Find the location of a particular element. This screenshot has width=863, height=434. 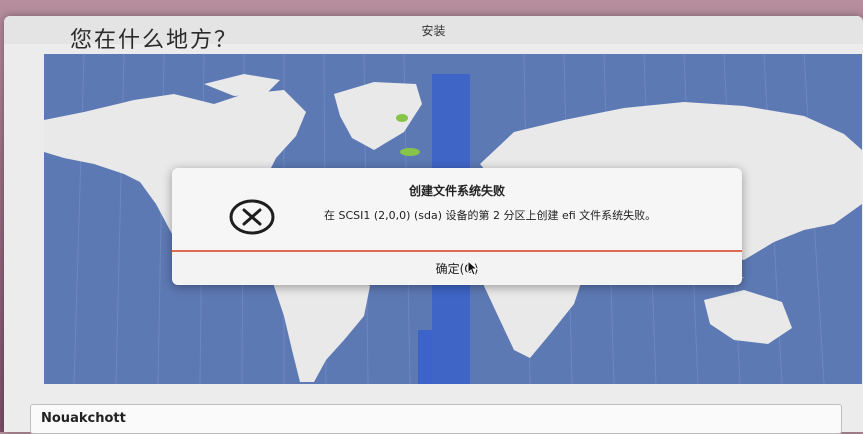

page-title: 您在什么地方？ is located at coordinates (154, 40).